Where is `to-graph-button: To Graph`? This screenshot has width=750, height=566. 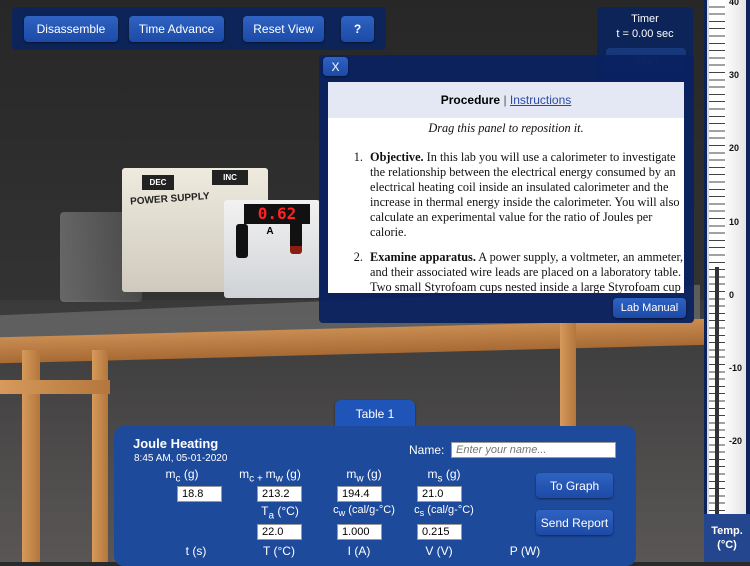 to-graph-button: To Graph is located at coordinates (574, 485).